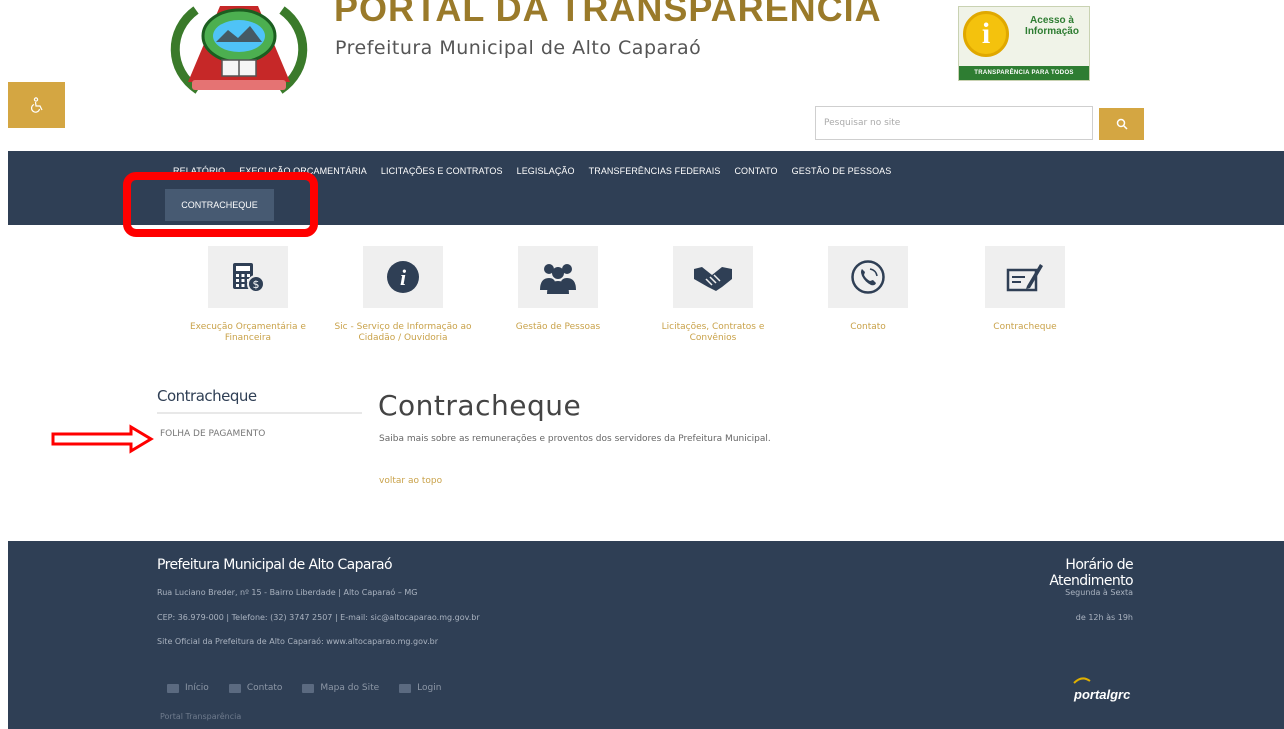 Image resolution: width=1284 pixels, height=729 pixels. I want to click on nav-item-gestao-pessoas: GESTÃO DE PESSOAS, so click(842, 171).